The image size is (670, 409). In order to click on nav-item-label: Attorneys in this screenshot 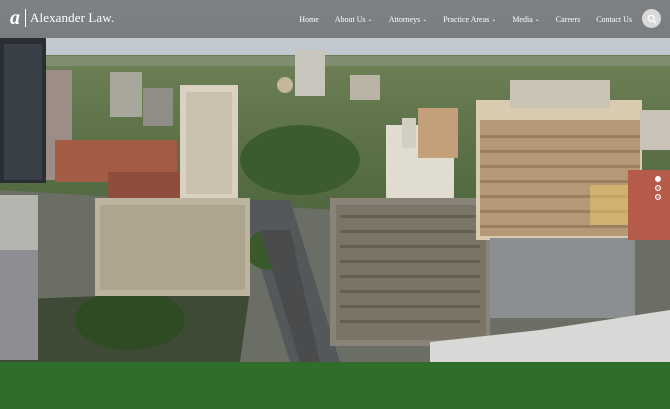, I will do `click(404, 19)`.